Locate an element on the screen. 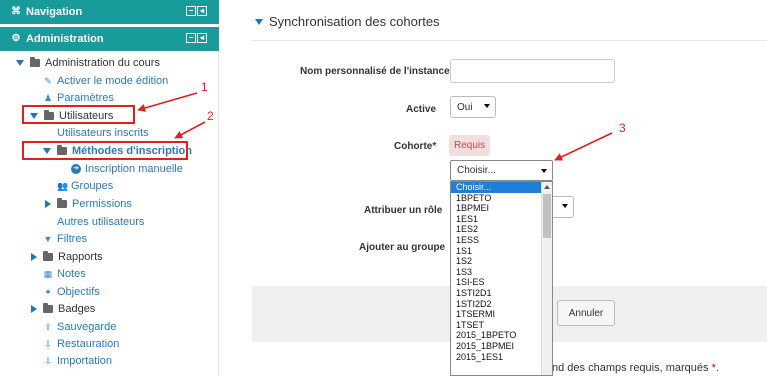  annotation-number-2: 2 is located at coordinates (210, 116).